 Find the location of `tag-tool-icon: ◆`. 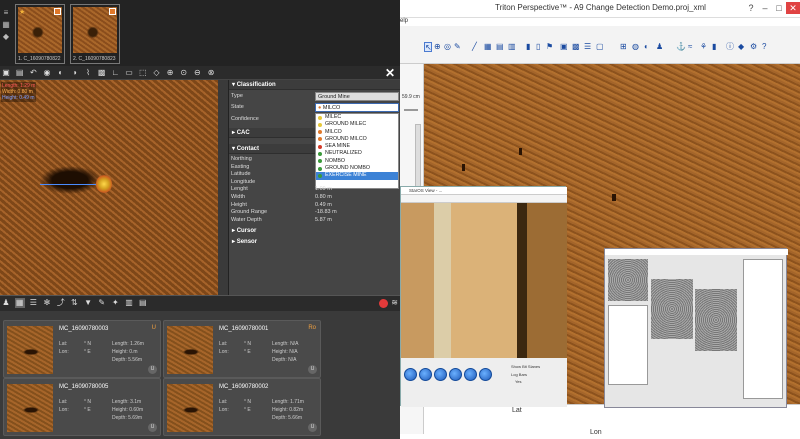

tag-tool-icon: ◆ is located at coordinates (742, 47).